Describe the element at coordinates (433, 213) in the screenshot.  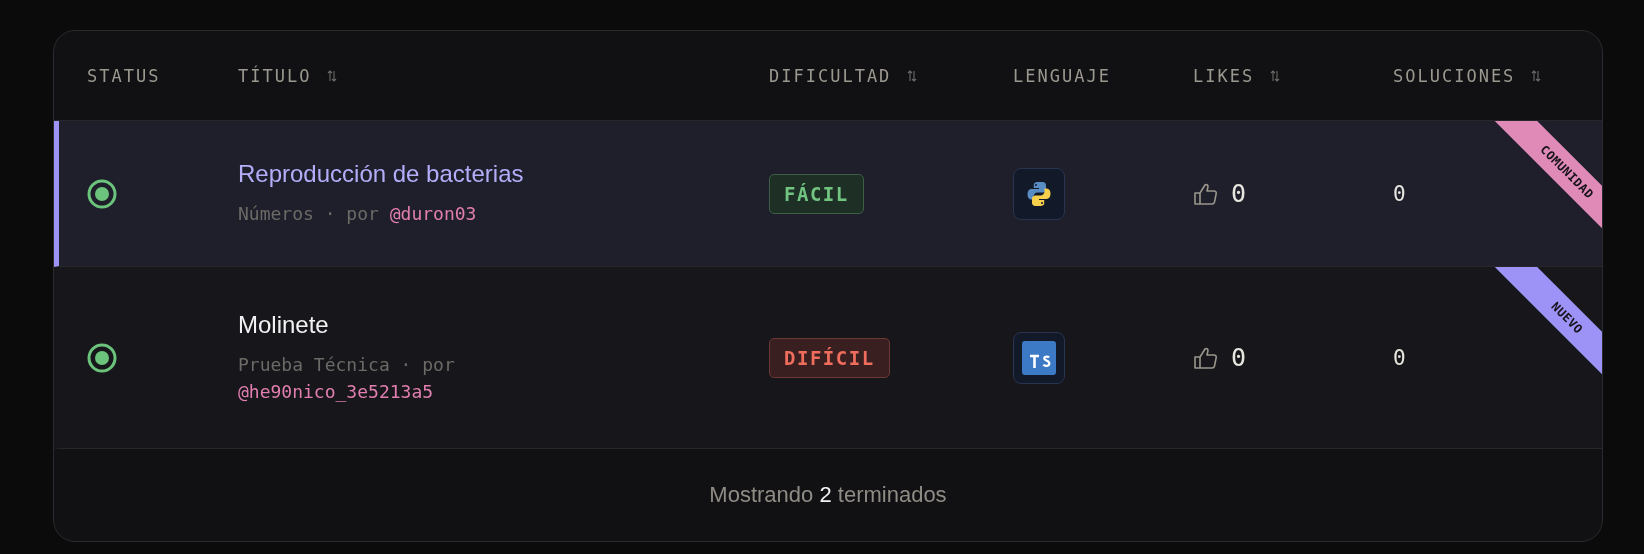
I see `author-link: @duron03` at that location.